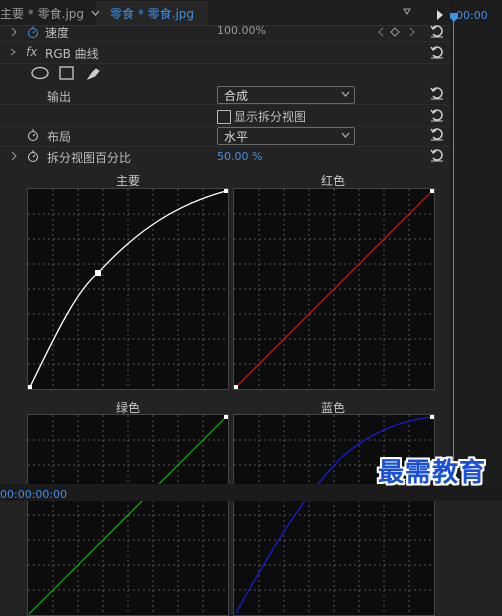 This screenshot has width=502, height=616. Describe the element at coordinates (454, 18) in the screenshot. I see `playhead-handle-icon` at that location.